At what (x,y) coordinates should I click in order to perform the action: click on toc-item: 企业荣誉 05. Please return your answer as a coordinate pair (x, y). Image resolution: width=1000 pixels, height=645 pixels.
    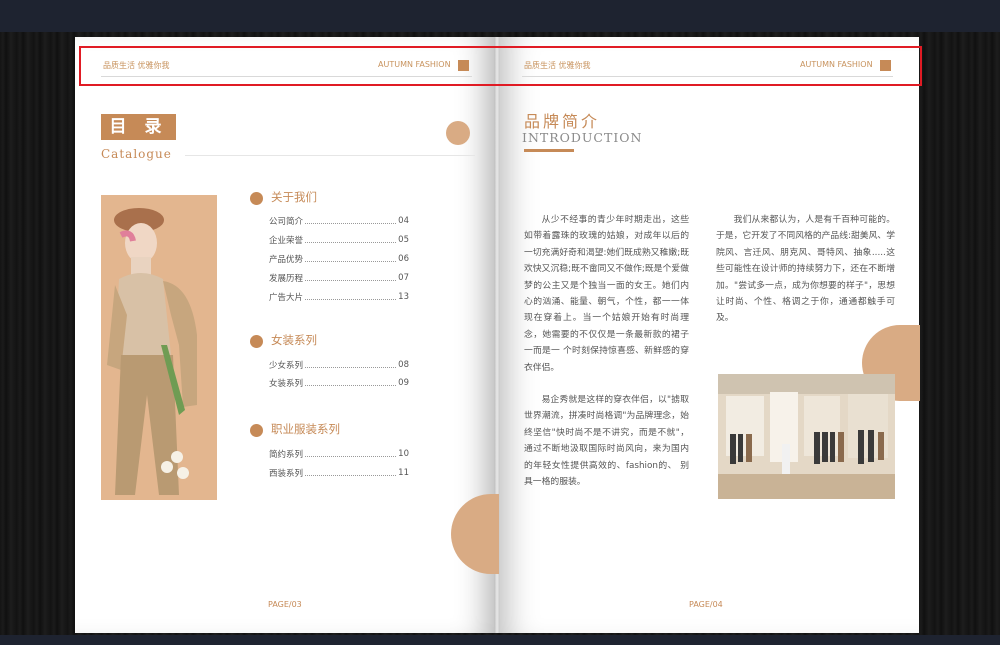
    Looking at the image, I should click on (339, 240).